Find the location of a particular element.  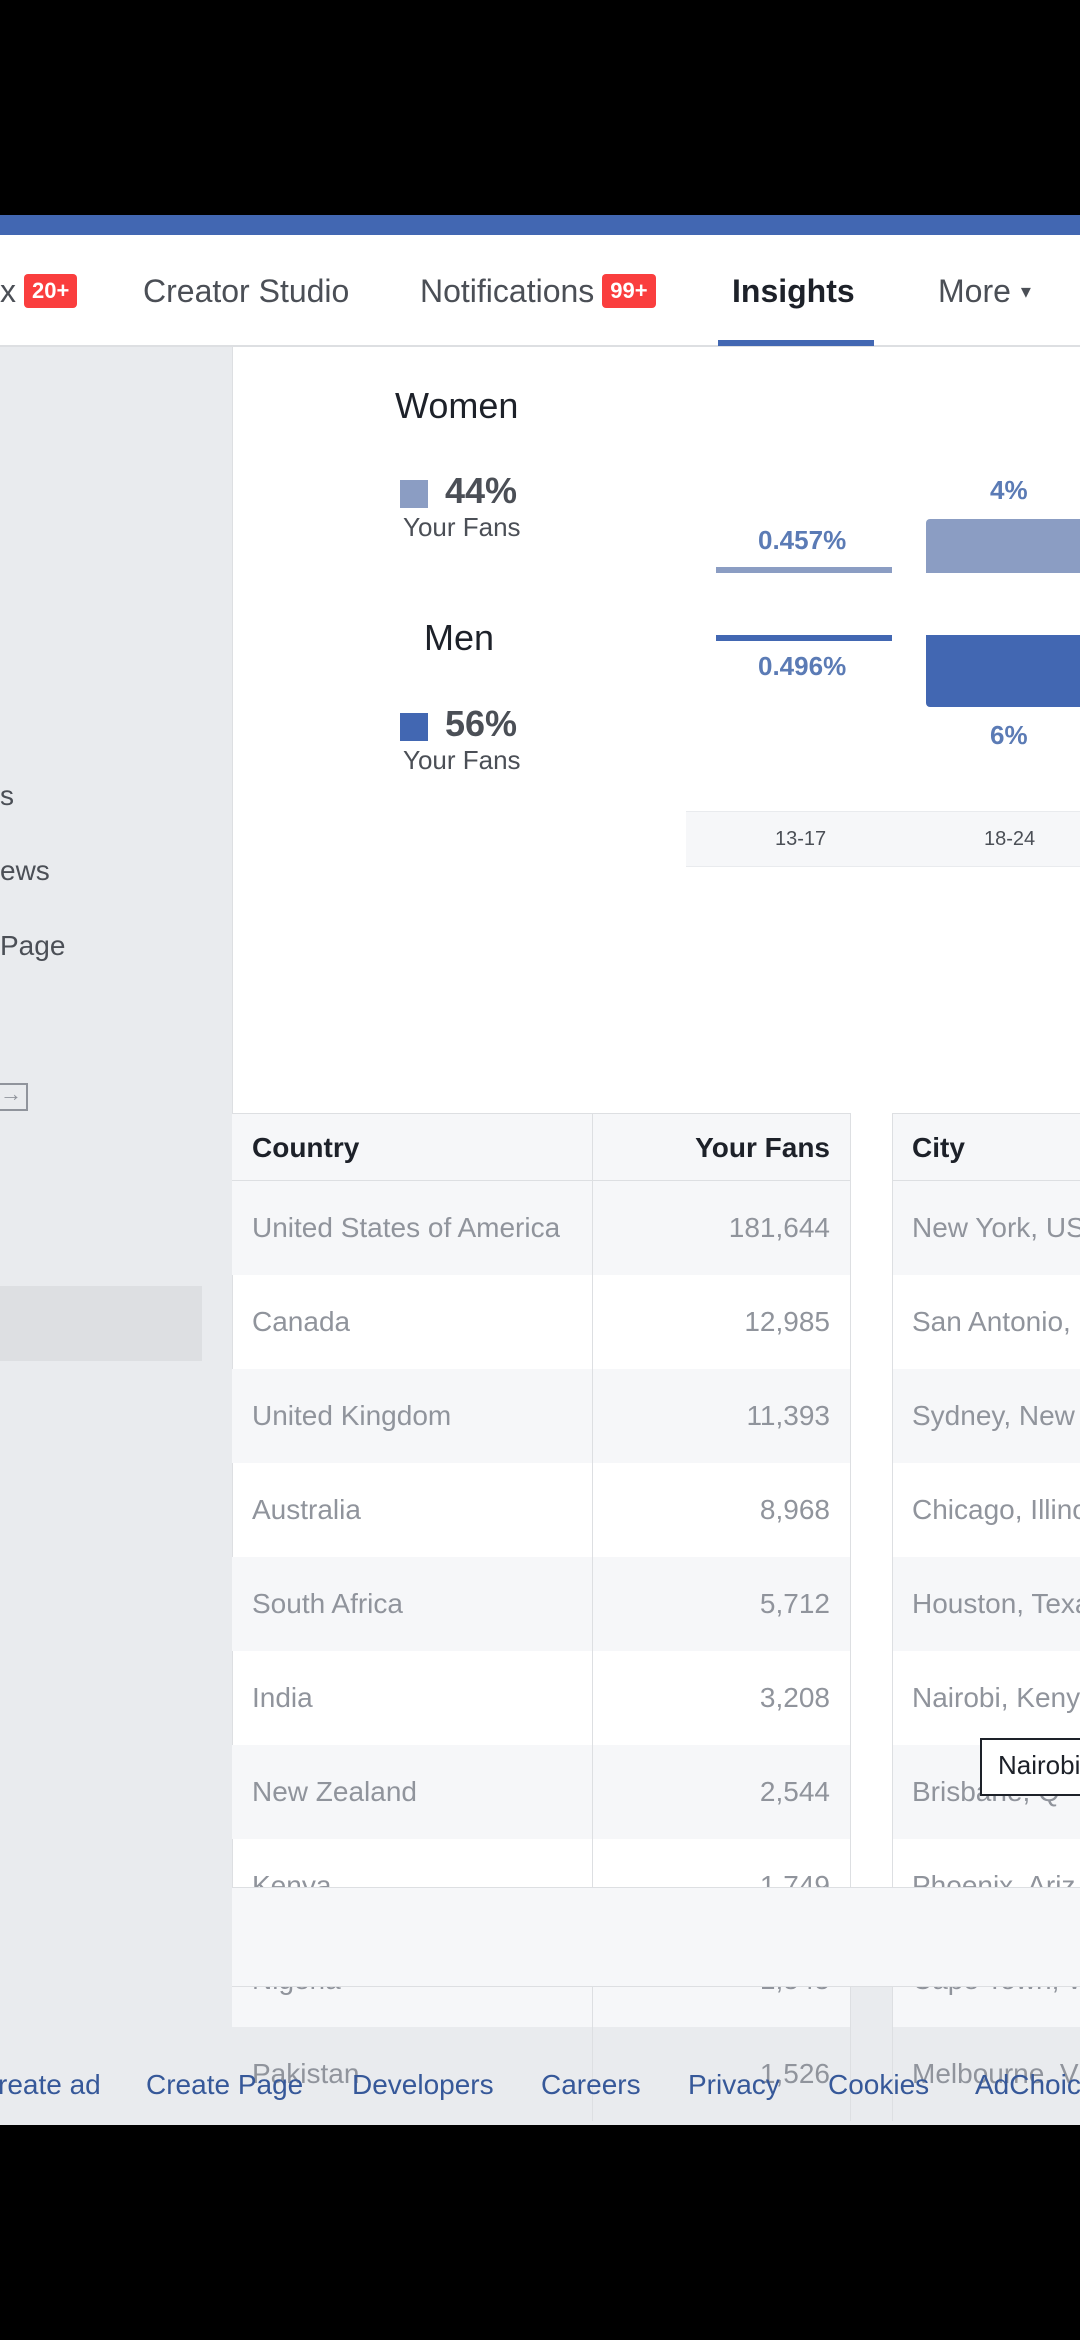

city-cell: San Antonio, is located at coordinates (991, 1321).